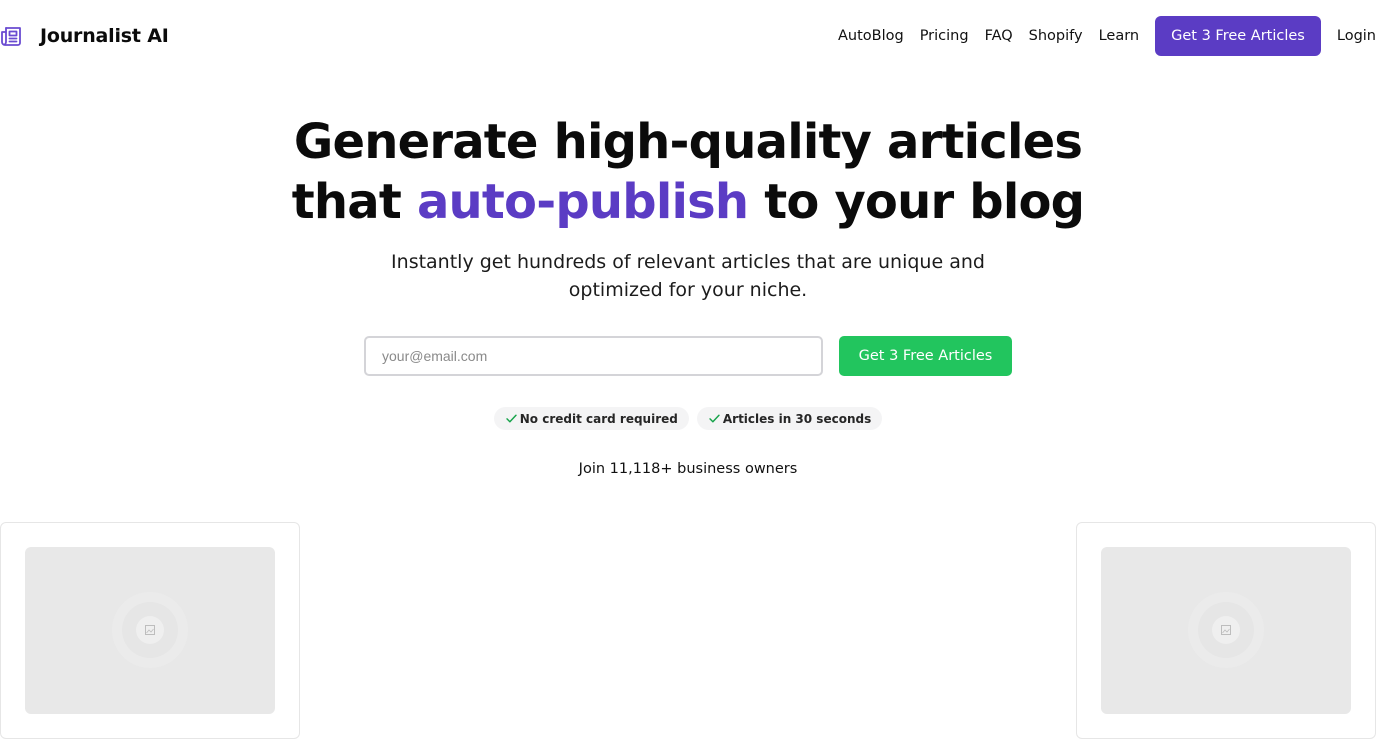 Image resolution: width=1376 pixels, height=739 pixels. Describe the element at coordinates (916, 202) in the screenshot. I see `hero-title-line2-after: to your blog` at that location.